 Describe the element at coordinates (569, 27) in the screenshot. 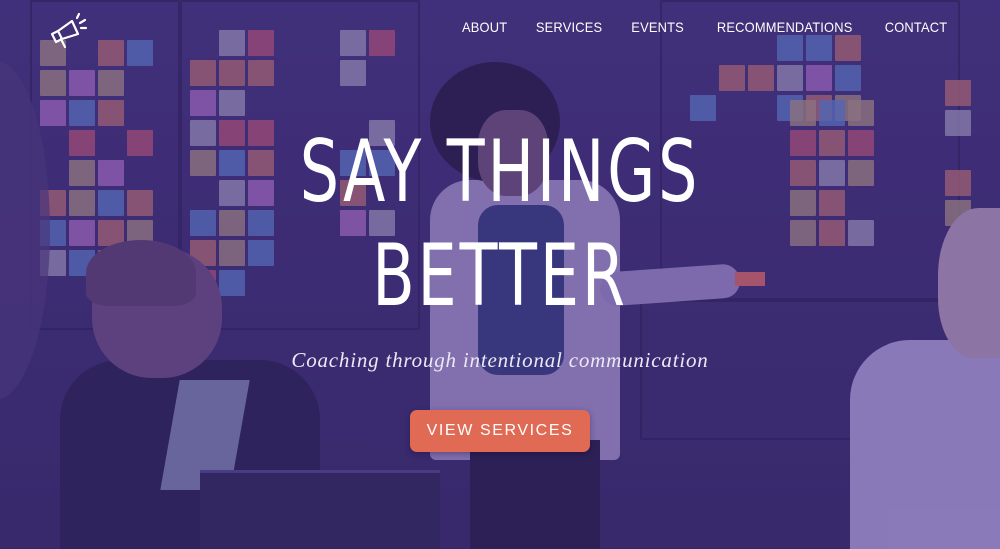

I see `nav-services: SERVICES` at that location.